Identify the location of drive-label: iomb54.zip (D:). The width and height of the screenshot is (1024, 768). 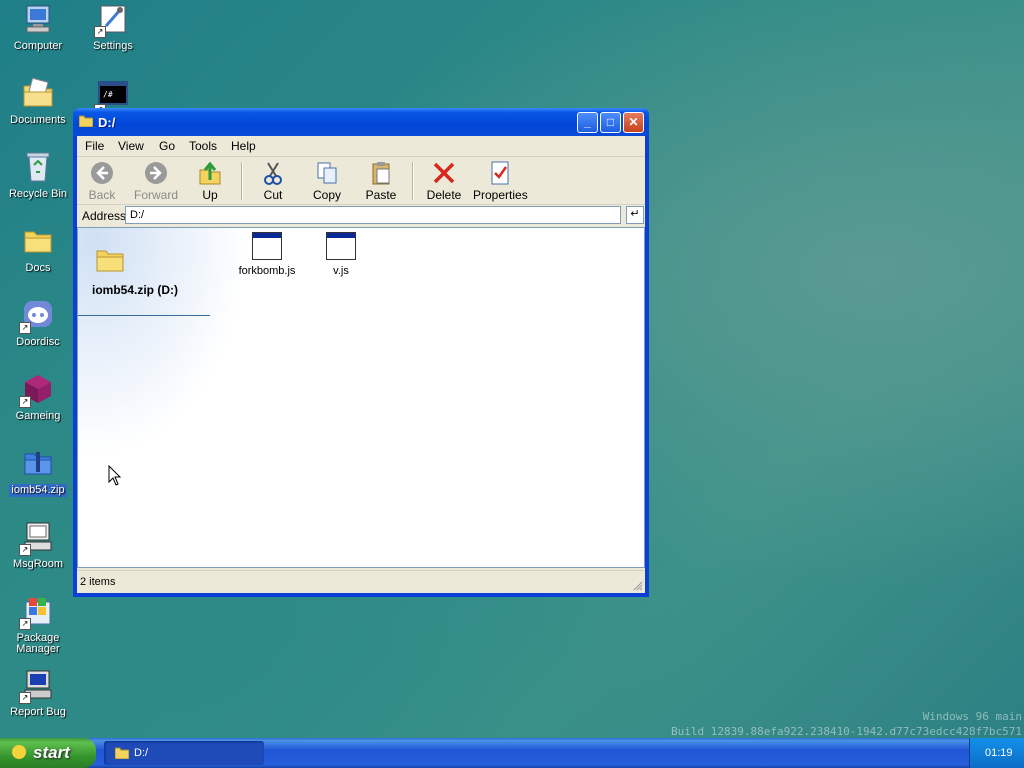
(135, 290).